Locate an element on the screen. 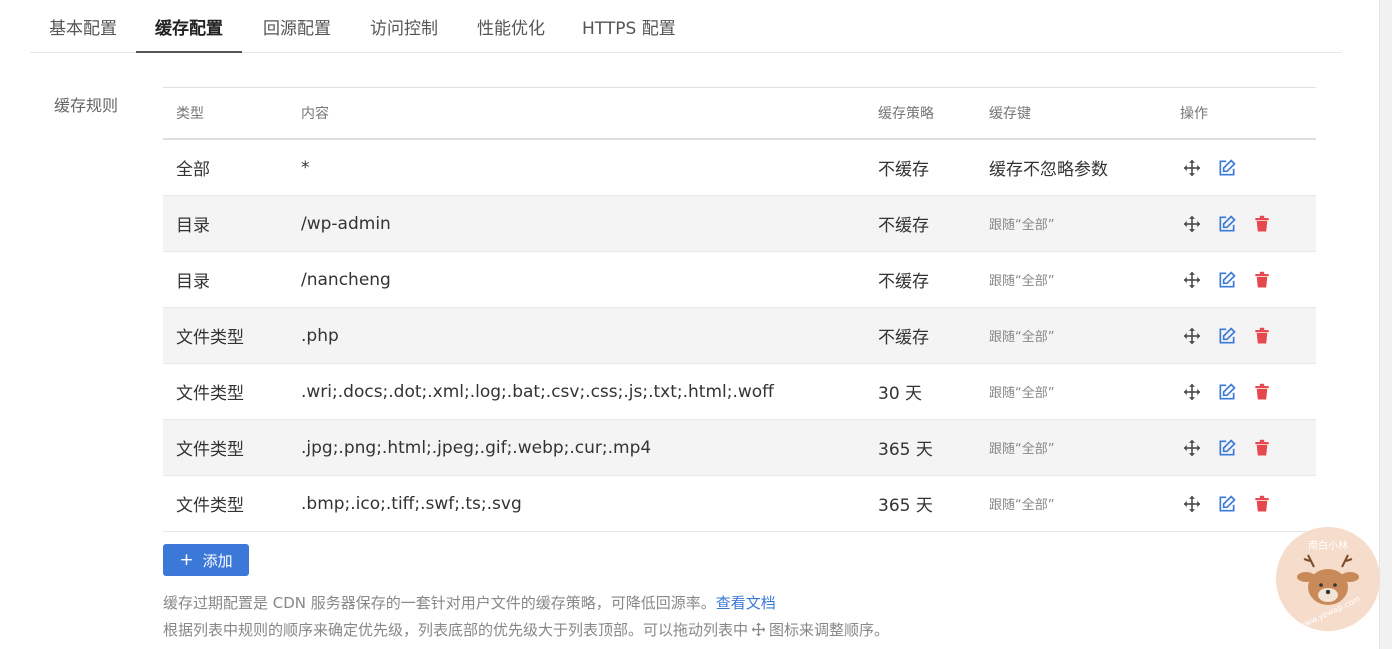 The width and height of the screenshot is (1392, 649). table-row: 目录/nancheng 不缓存 跟随“全部” is located at coordinates (739, 280).